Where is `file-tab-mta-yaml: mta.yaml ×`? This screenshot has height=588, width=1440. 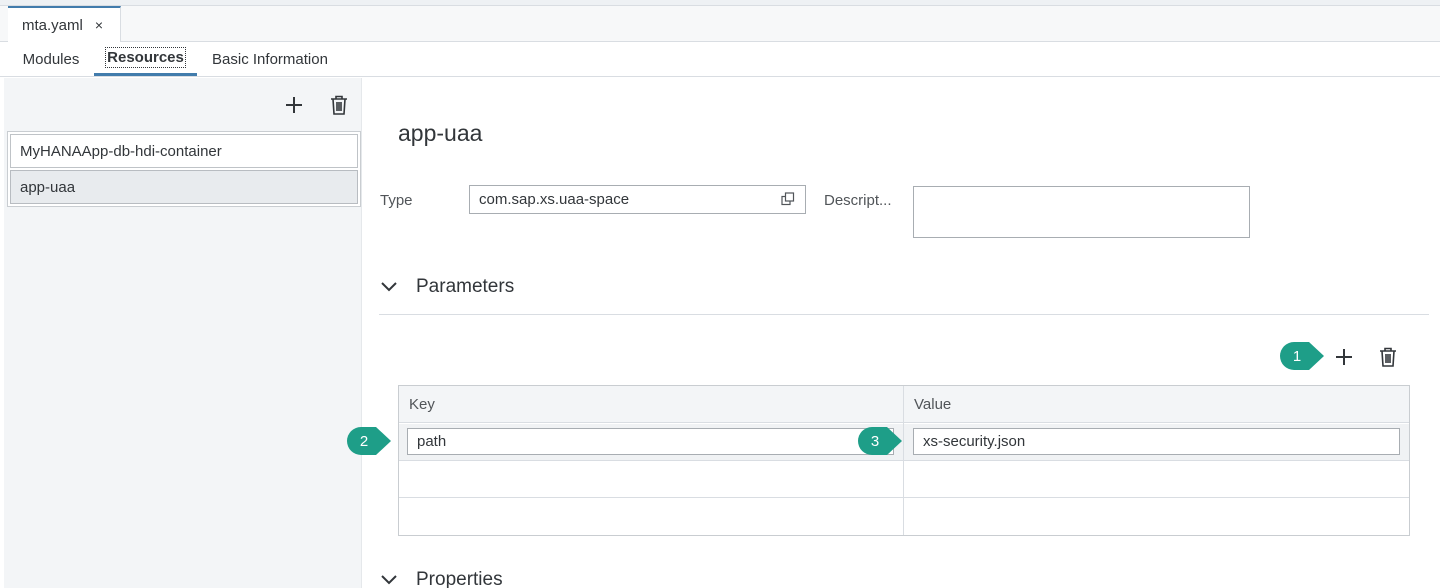
file-tab-mta-yaml: mta.yaml × is located at coordinates (64, 24).